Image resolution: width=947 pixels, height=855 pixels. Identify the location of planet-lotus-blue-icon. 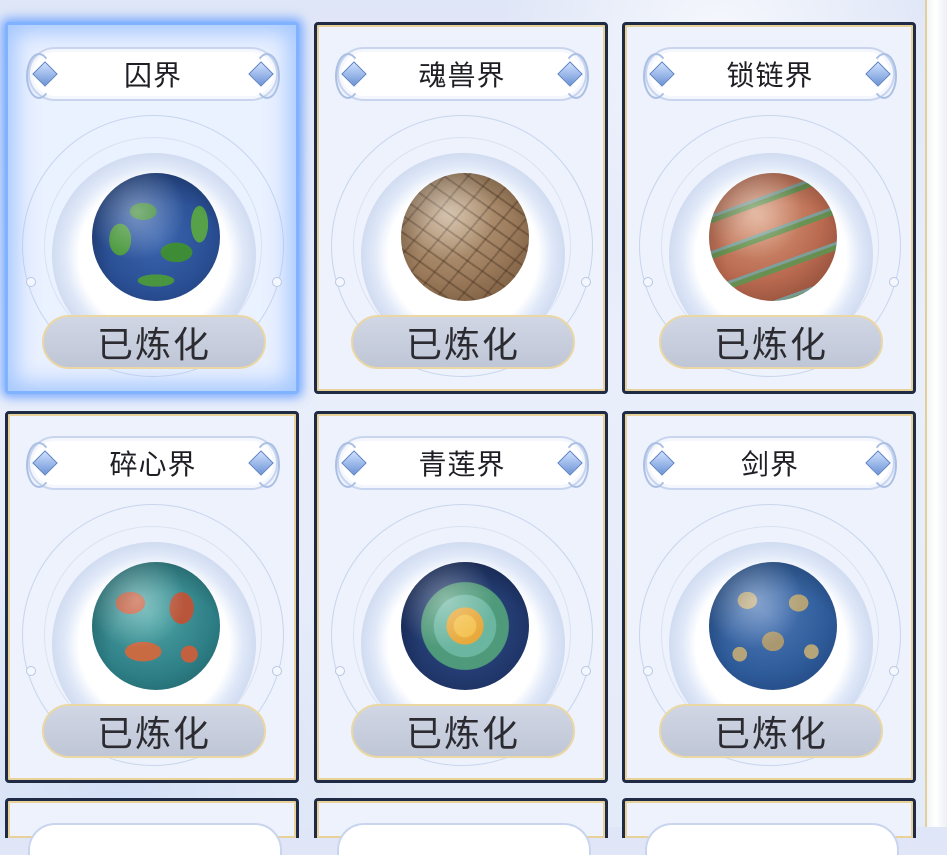
(465, 626).